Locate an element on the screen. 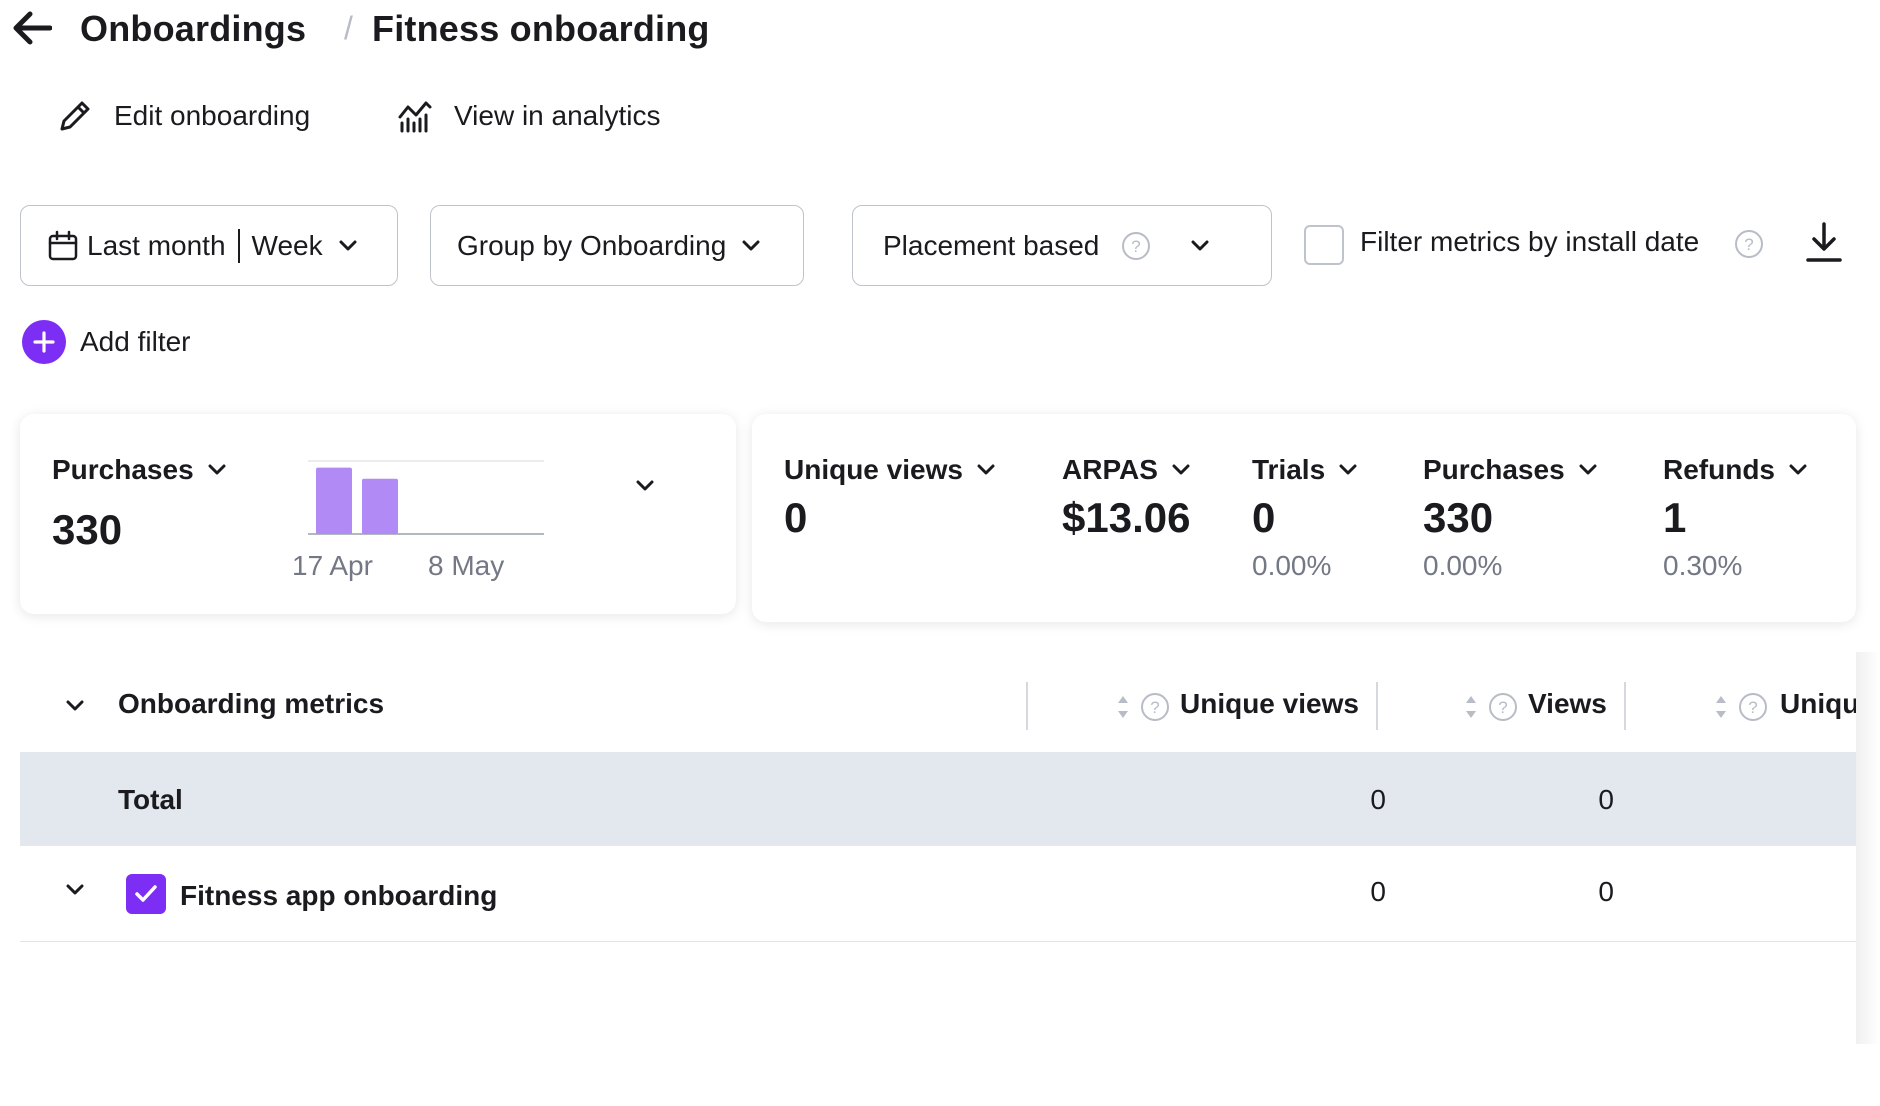  add-filter-button: Add filter is located at coordinates (106, 342).